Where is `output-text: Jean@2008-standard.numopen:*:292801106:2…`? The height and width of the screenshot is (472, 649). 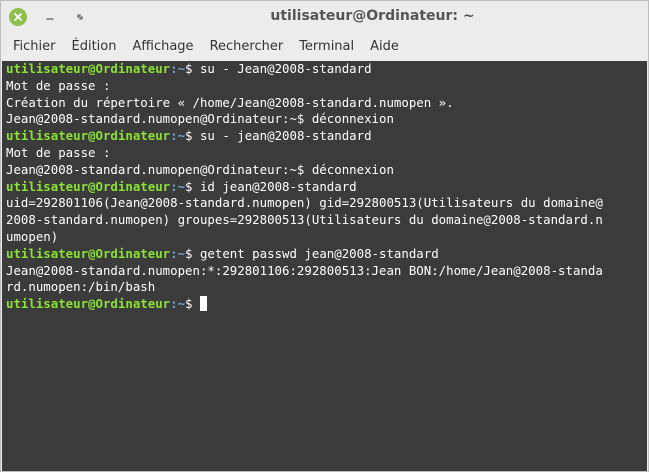 output-text: Jean@2008-standard.numopen:*:292801106:2… is located at coordinates (304, 270).